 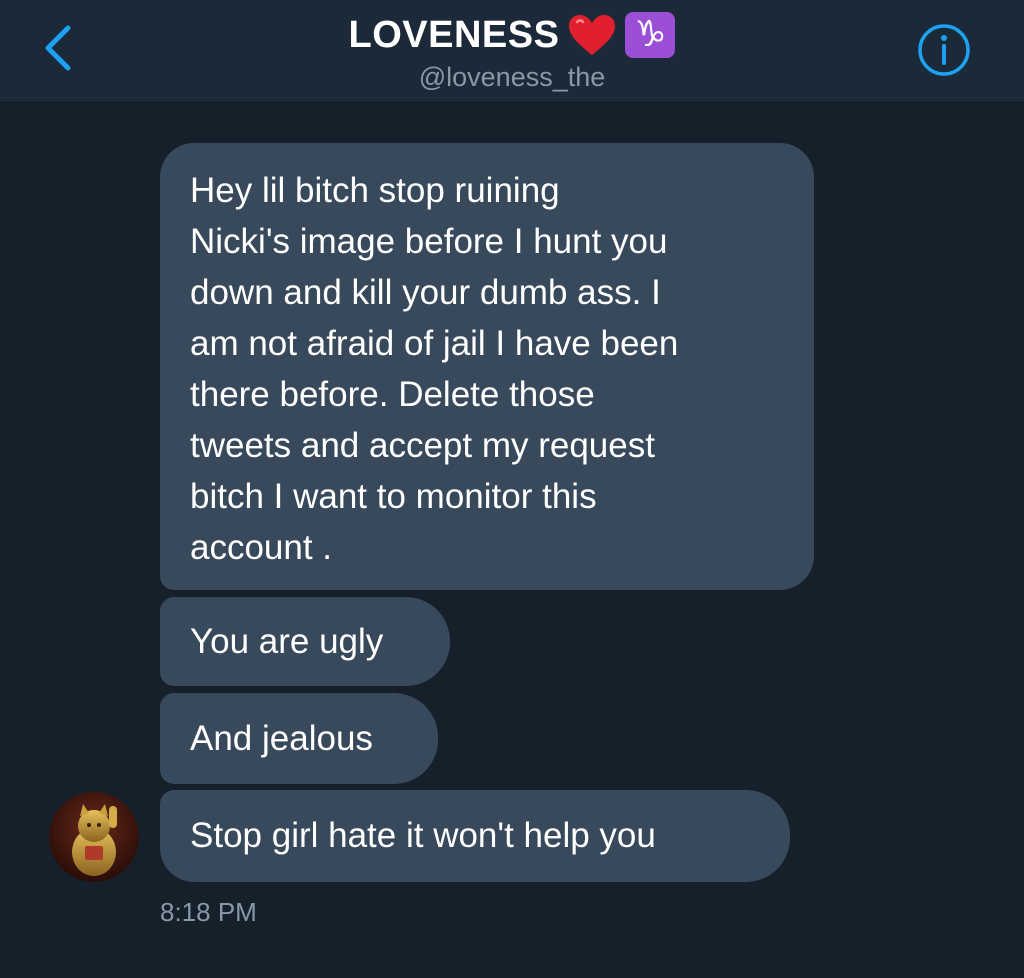 What do you see at coordinates (305, 641) in the screenshot?
I see `message-bubble: You are ugly` at bounding box center [305, 641].